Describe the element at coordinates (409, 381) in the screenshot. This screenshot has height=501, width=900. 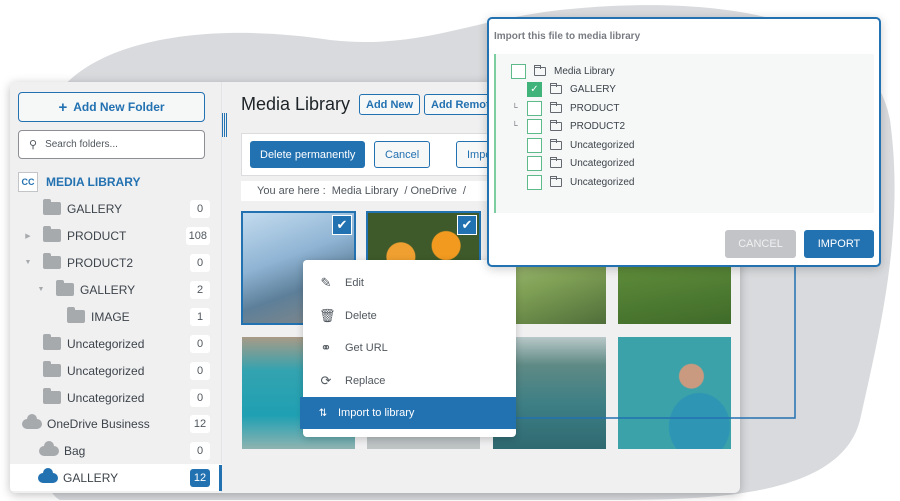
I see `menu-item-replace: ⟳ Replace` at that location.